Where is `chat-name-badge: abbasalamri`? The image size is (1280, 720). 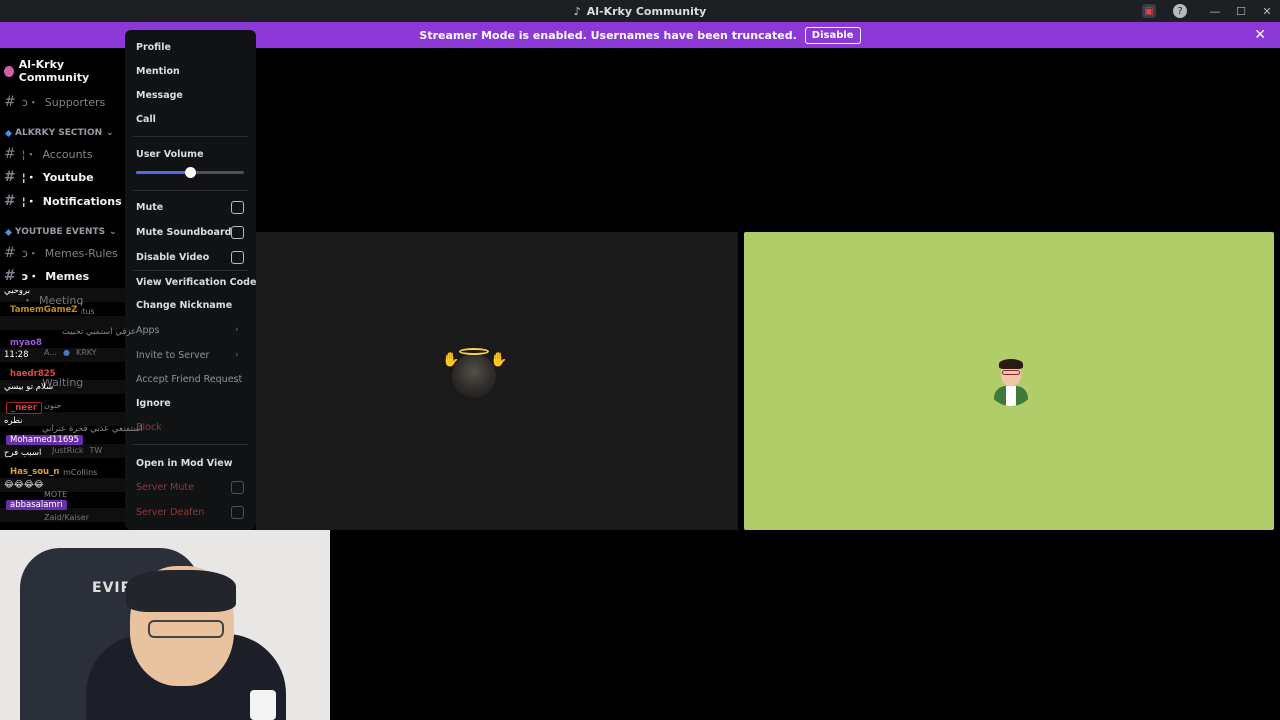
chat-name-badge: abbasalamri is located at coordinates (36, 505).